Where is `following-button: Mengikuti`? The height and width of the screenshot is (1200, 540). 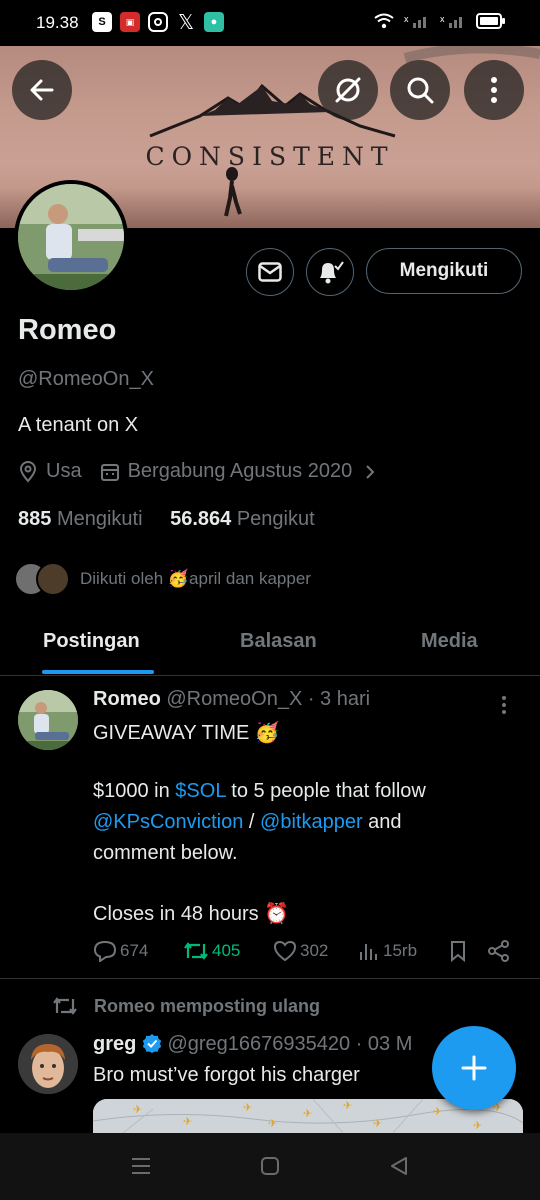 following-button: Mengikuti is located at coordinates (444, 271).